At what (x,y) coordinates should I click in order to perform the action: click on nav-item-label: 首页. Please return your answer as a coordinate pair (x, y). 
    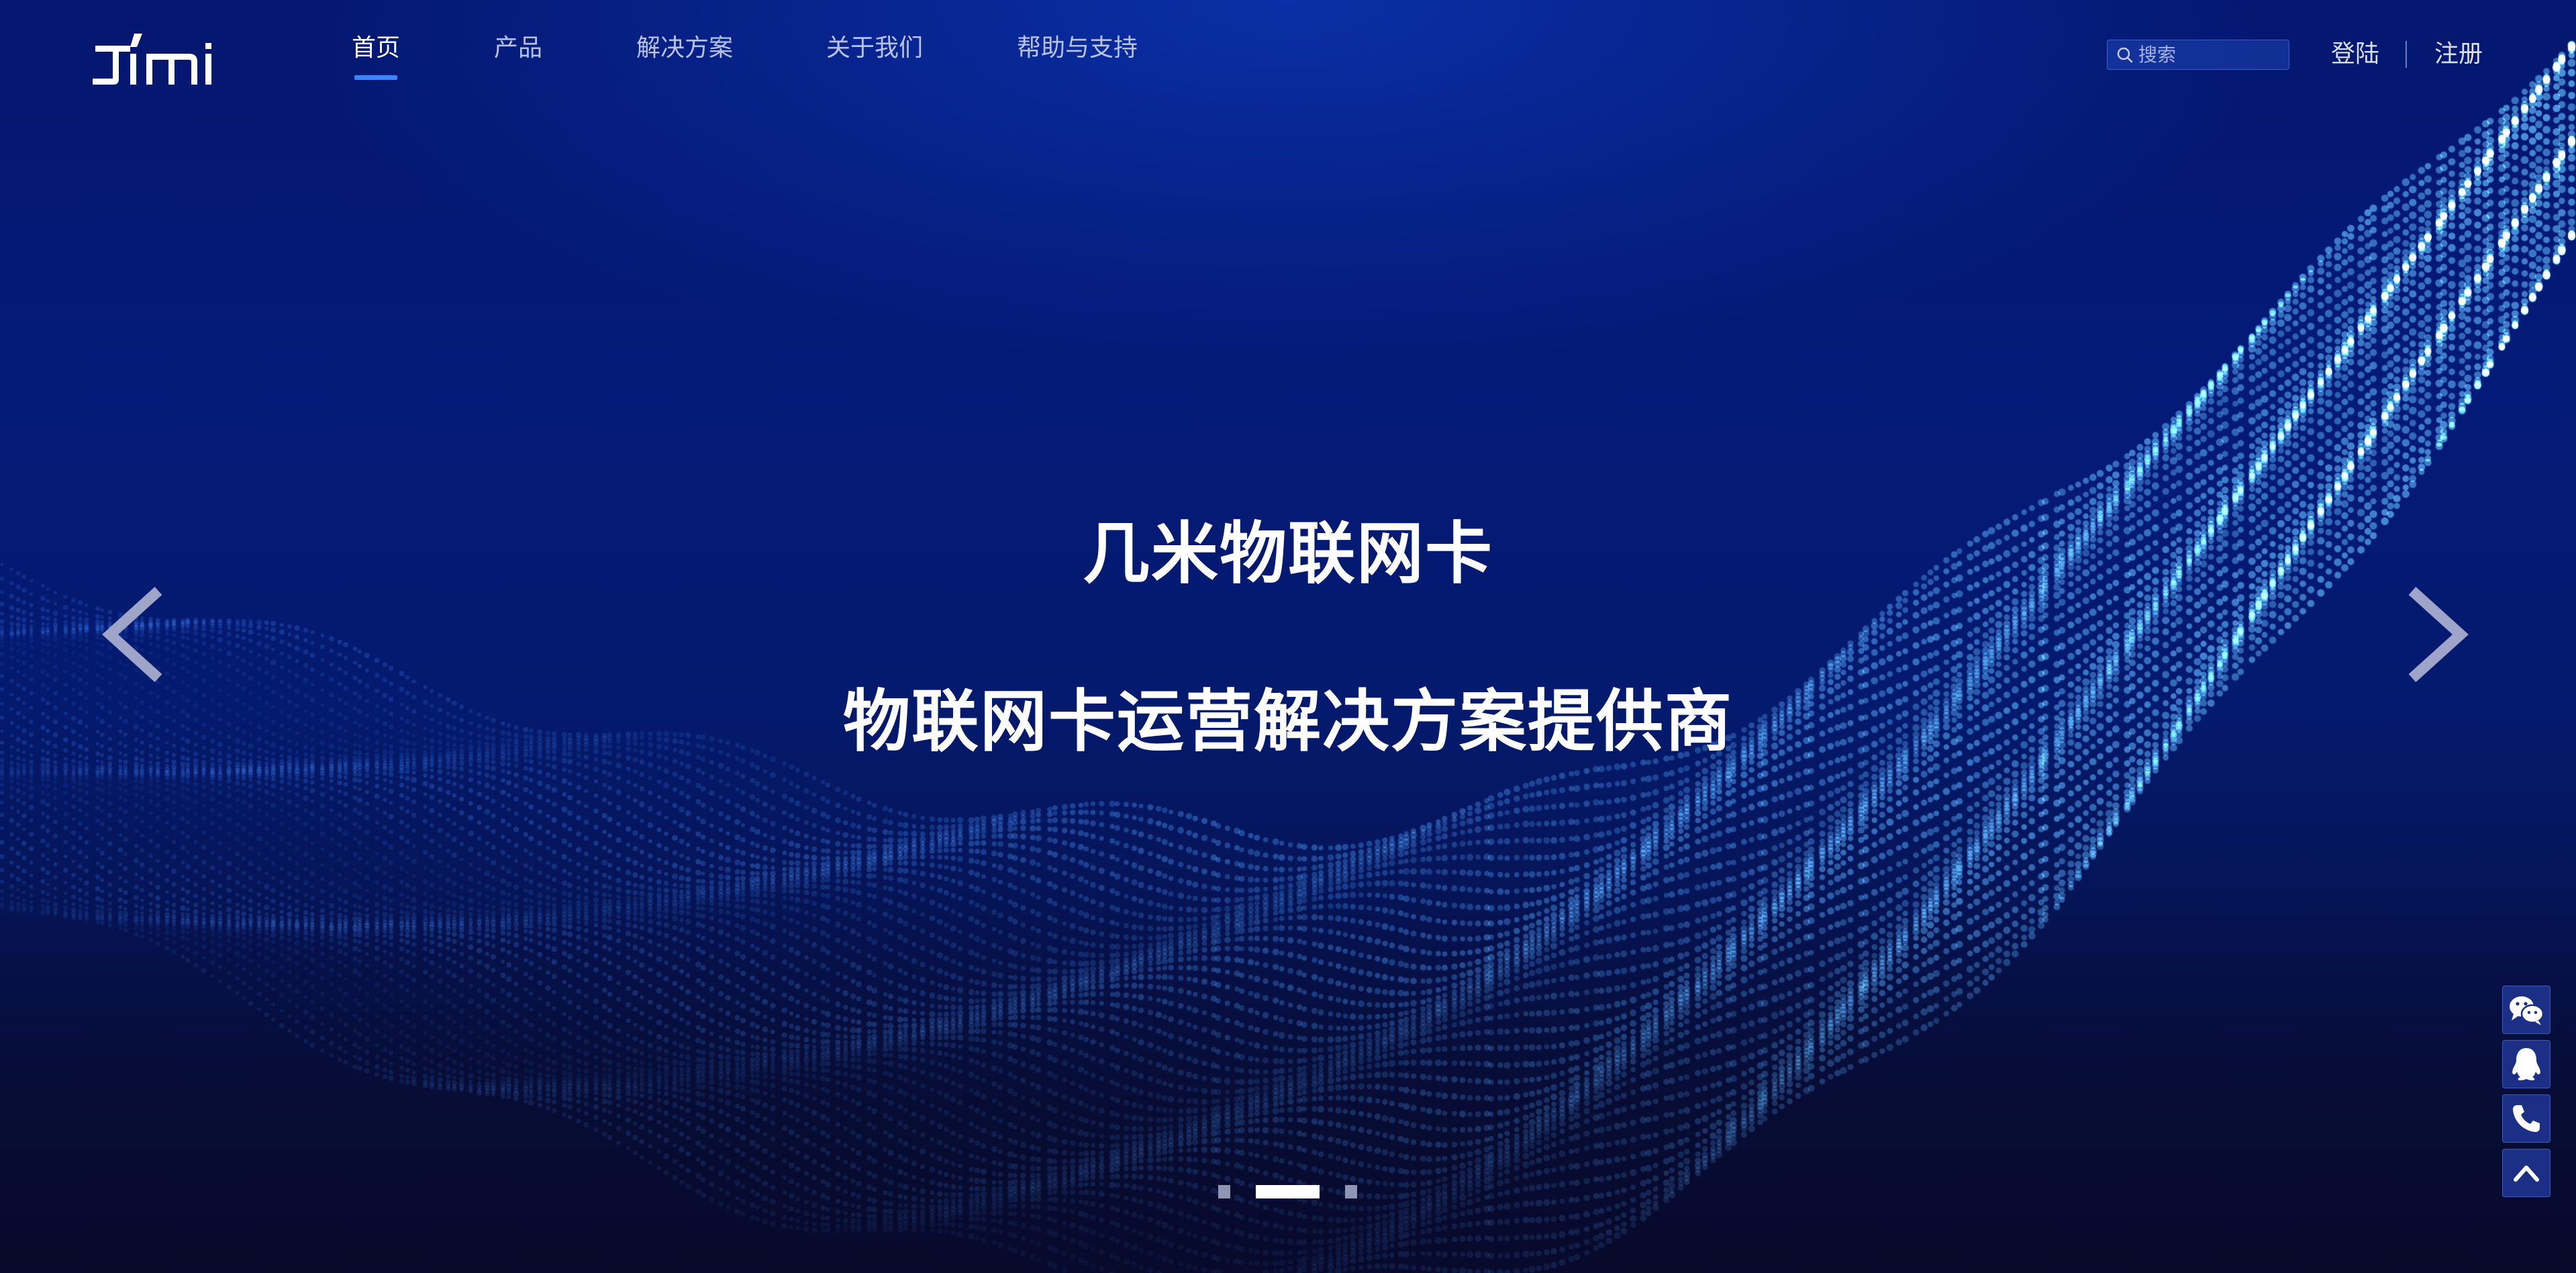
    Looking at the image, I should click on (376, 48).